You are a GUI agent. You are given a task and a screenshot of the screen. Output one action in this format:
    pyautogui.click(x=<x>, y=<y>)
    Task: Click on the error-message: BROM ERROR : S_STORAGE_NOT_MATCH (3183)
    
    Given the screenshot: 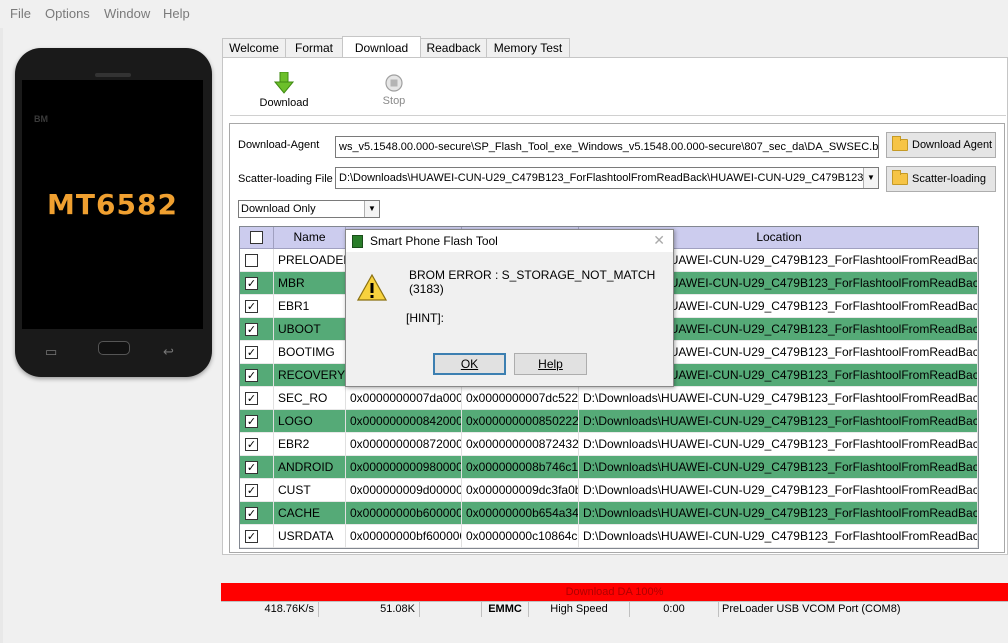 What is the action you would take?
    pyautogui.click(x=532, y=282)
    